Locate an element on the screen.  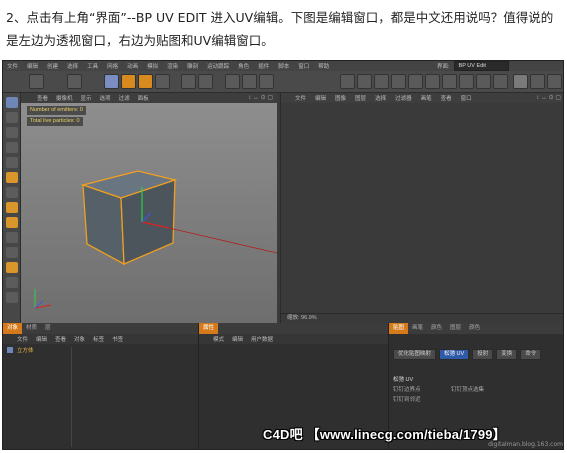
render-view-icon is located at coordinates (232, 81).